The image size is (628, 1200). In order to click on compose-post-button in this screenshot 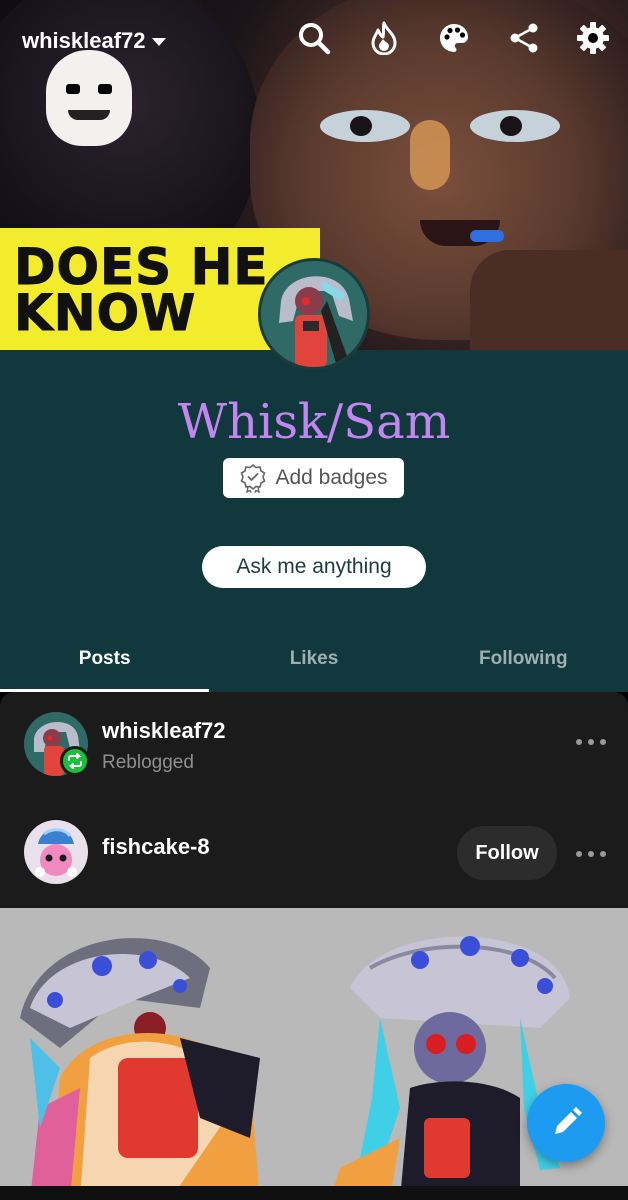, I will do `click(566, 1123)`.